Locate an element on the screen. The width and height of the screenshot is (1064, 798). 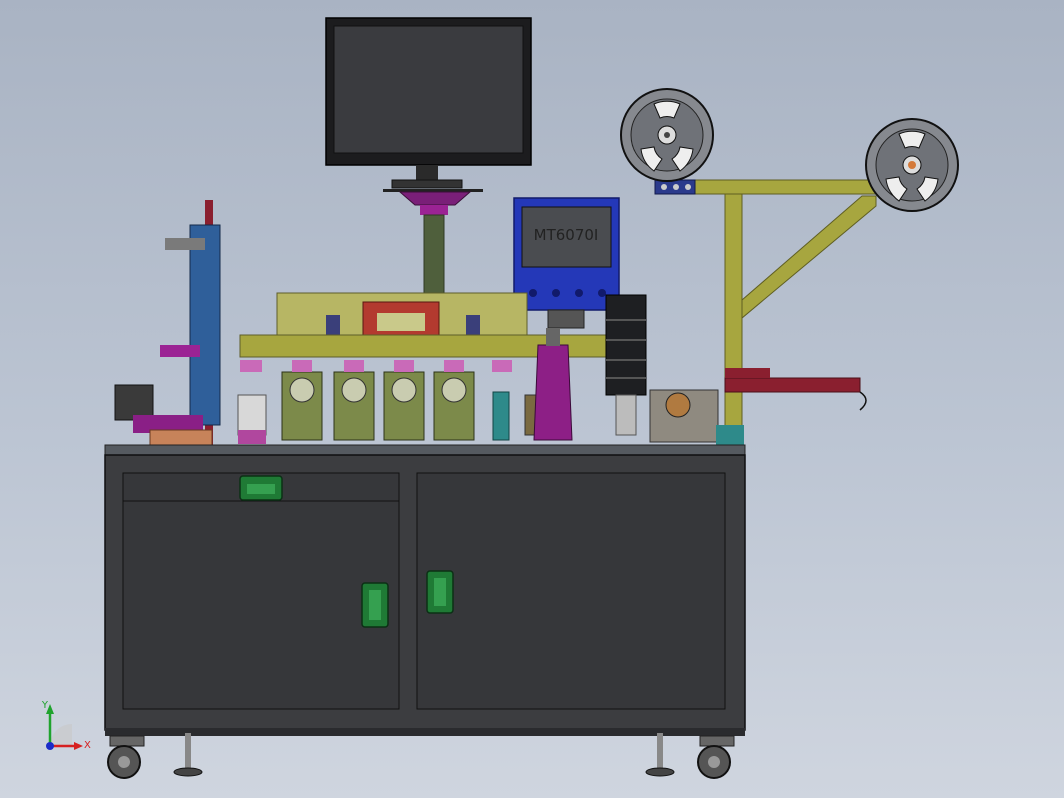
leveling-foot-right is located at coordinates (660, 755).